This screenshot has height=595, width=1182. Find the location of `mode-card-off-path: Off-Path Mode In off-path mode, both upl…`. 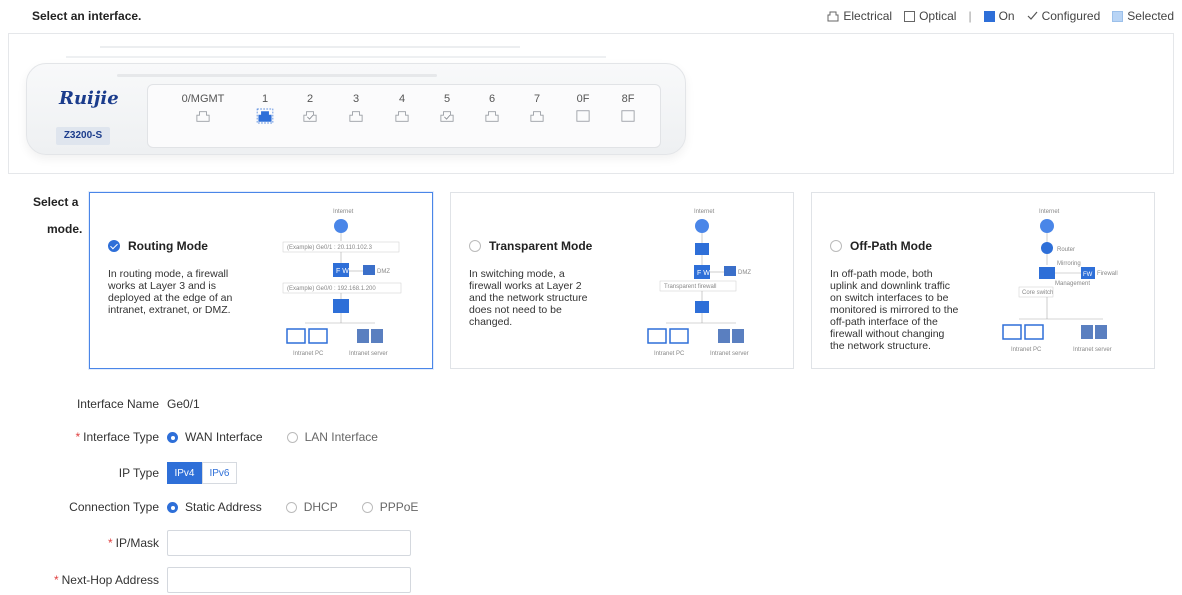

mode-card-off-path: Off-Path Mode In off-path mode, both upl… is located at coordinates (983, 280).